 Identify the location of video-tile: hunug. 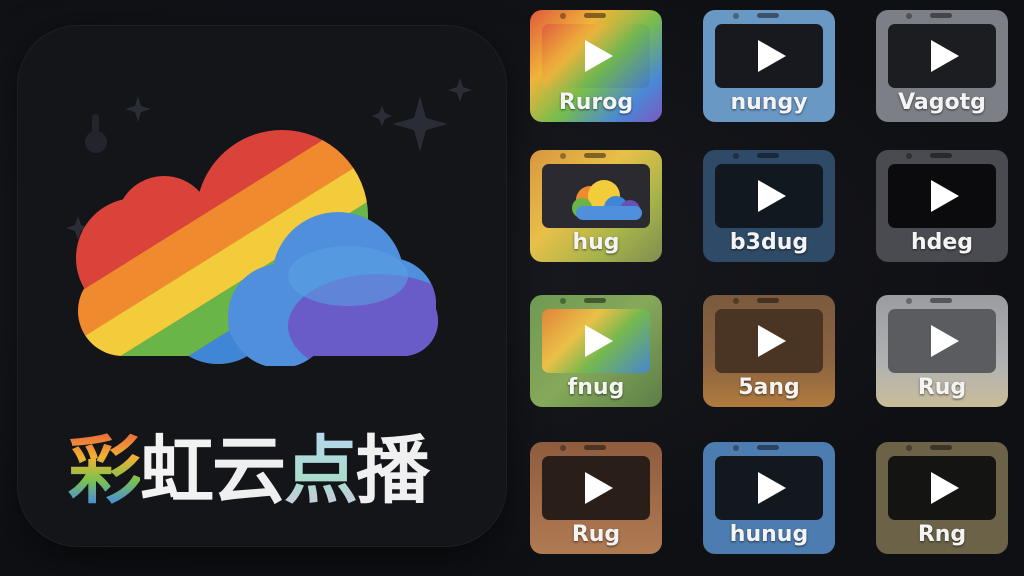
(769, 498).